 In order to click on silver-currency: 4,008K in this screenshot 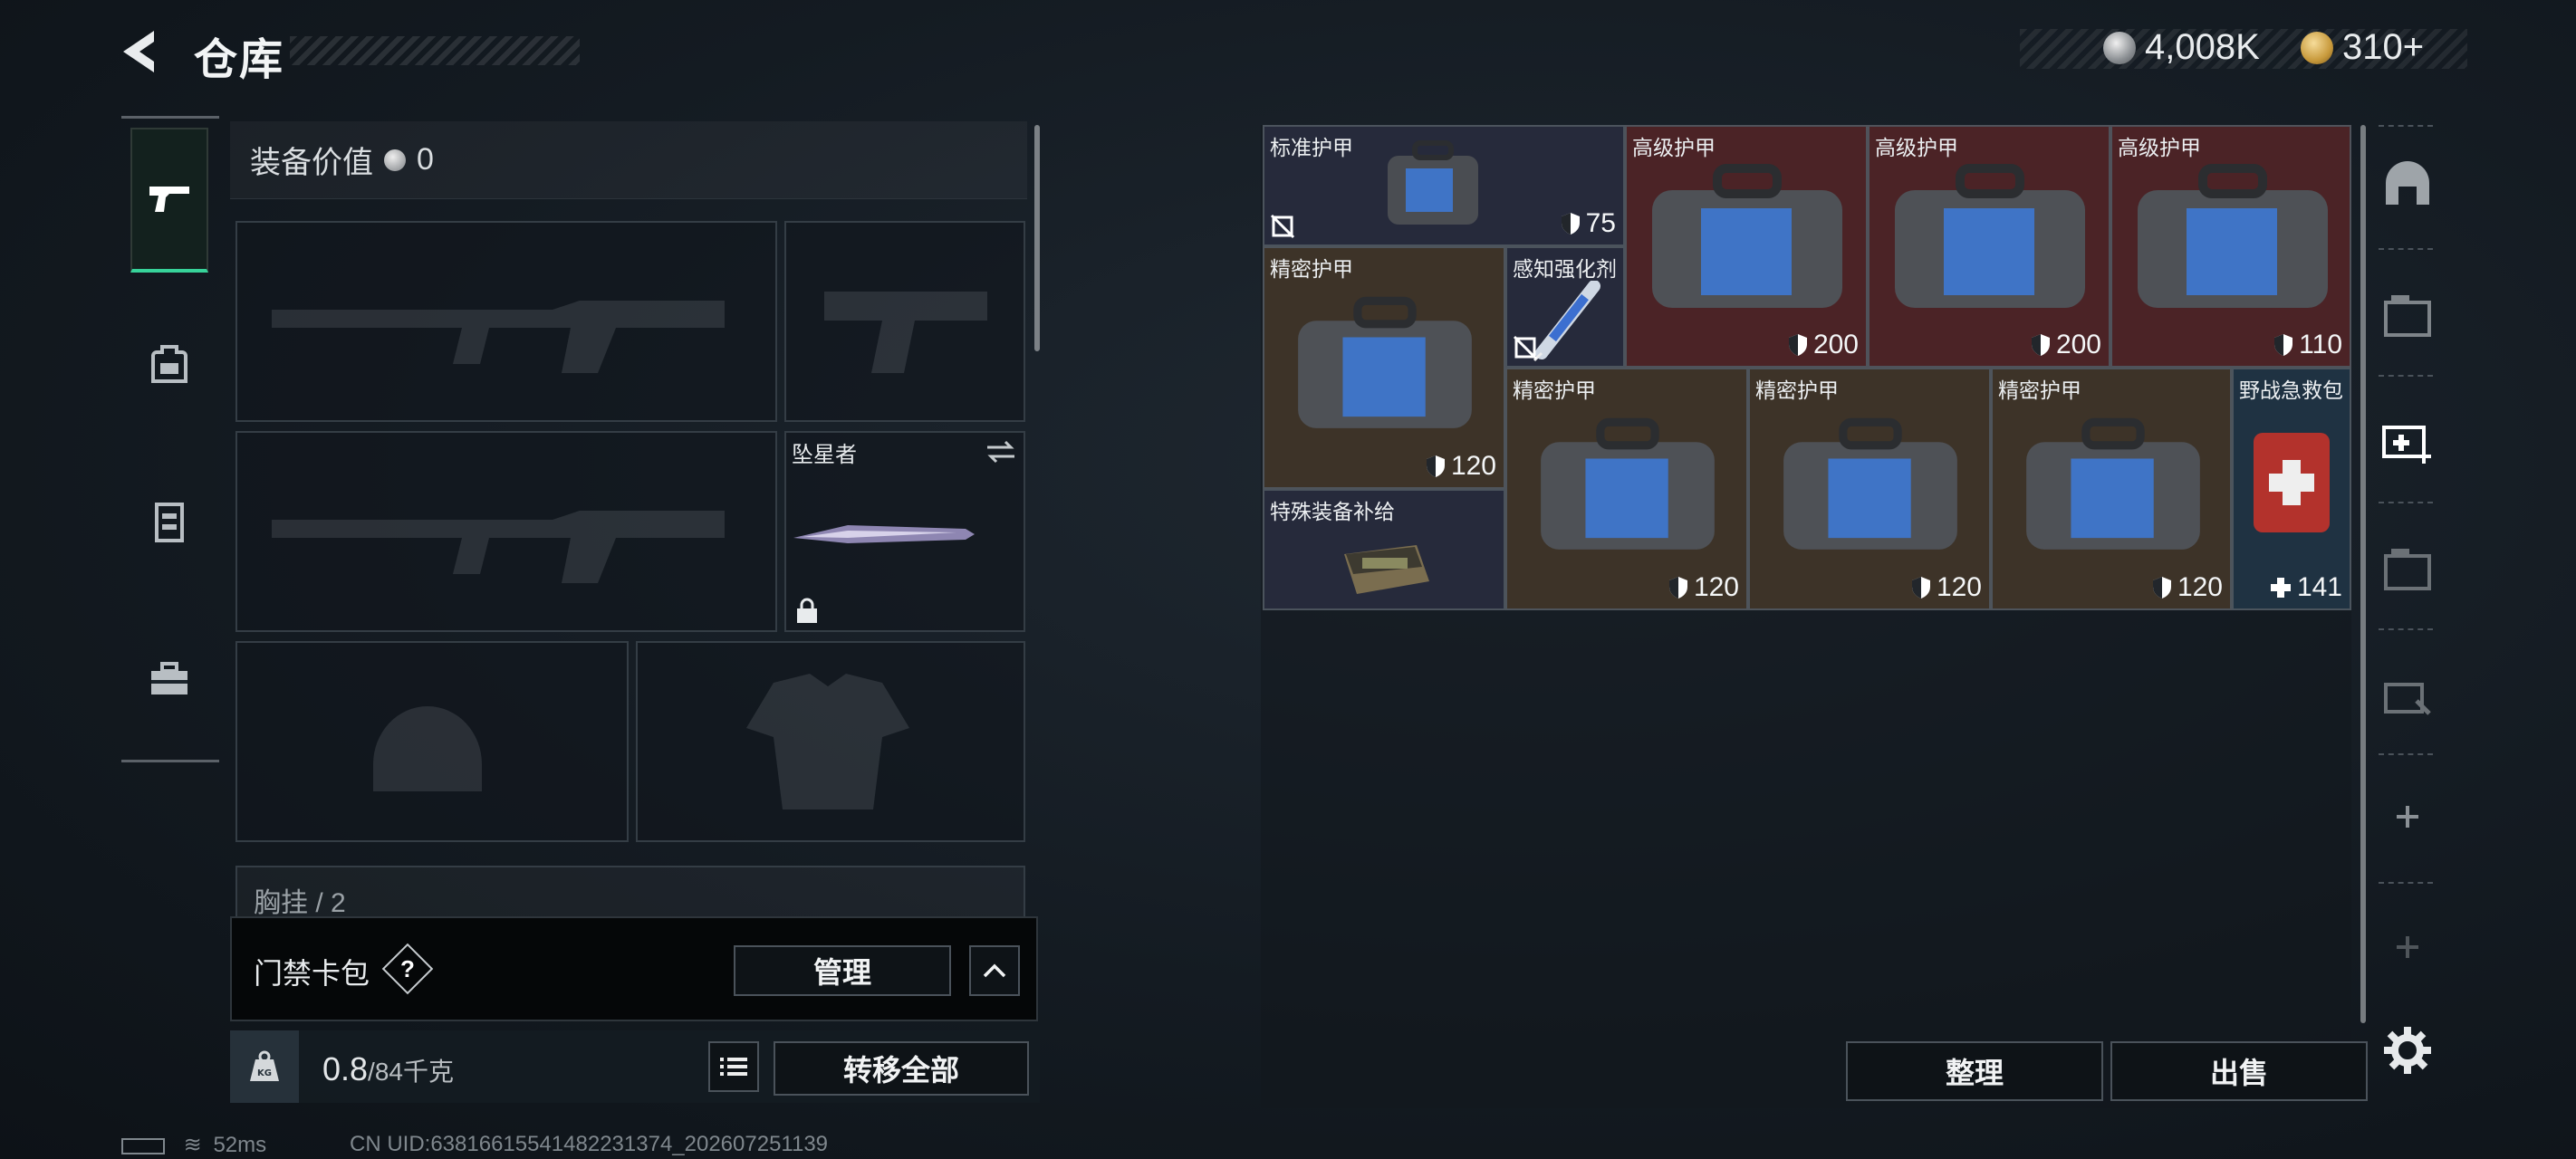, I will do `click(2181, 48)`.